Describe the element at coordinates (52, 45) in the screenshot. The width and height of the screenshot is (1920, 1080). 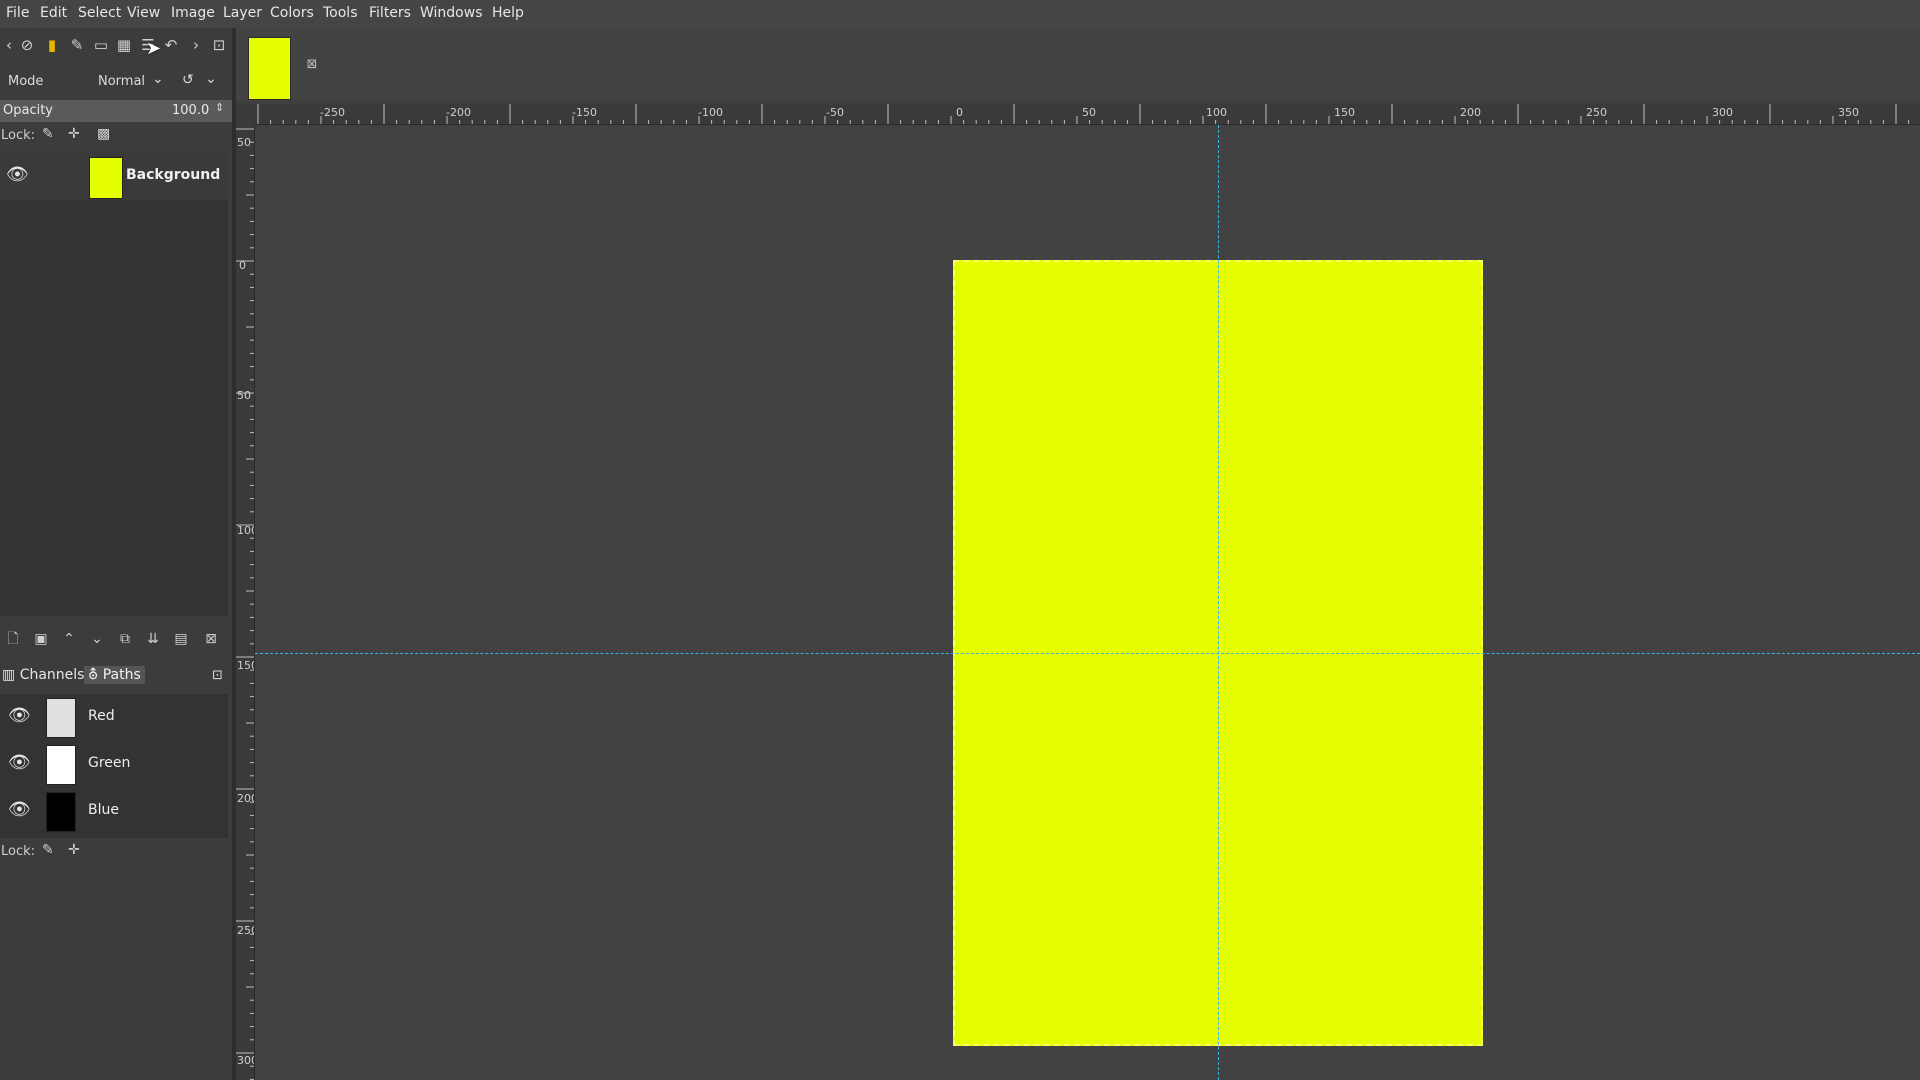
I see `tool-options-icon: ▮` at that location.